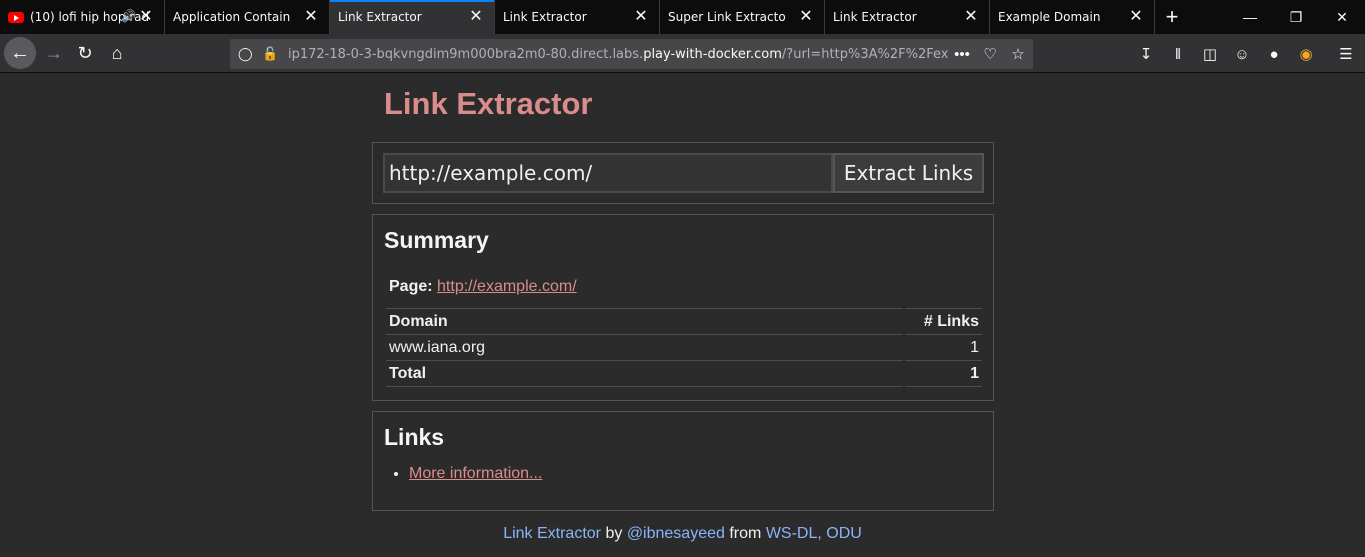 The image size is (1365, 557). What do you see at coordinates (436, 240) in the screenshot?
I see `summary-heading: Summary` at bounding box center [436, 240].